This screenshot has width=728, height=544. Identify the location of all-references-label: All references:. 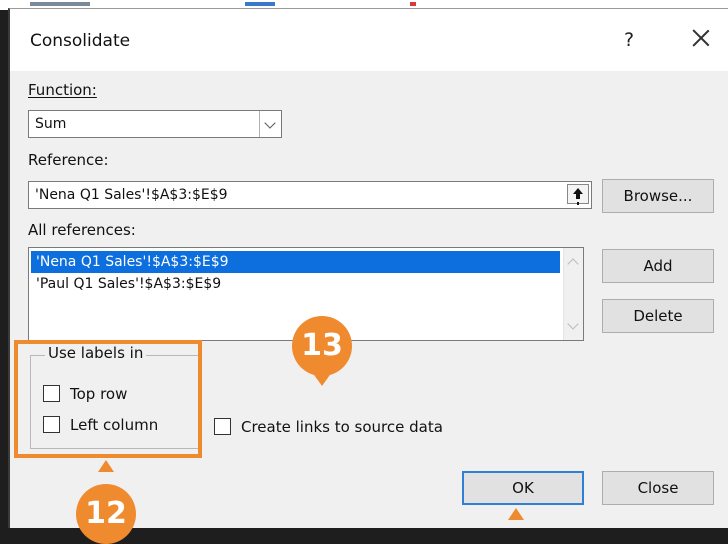
(82, 230).